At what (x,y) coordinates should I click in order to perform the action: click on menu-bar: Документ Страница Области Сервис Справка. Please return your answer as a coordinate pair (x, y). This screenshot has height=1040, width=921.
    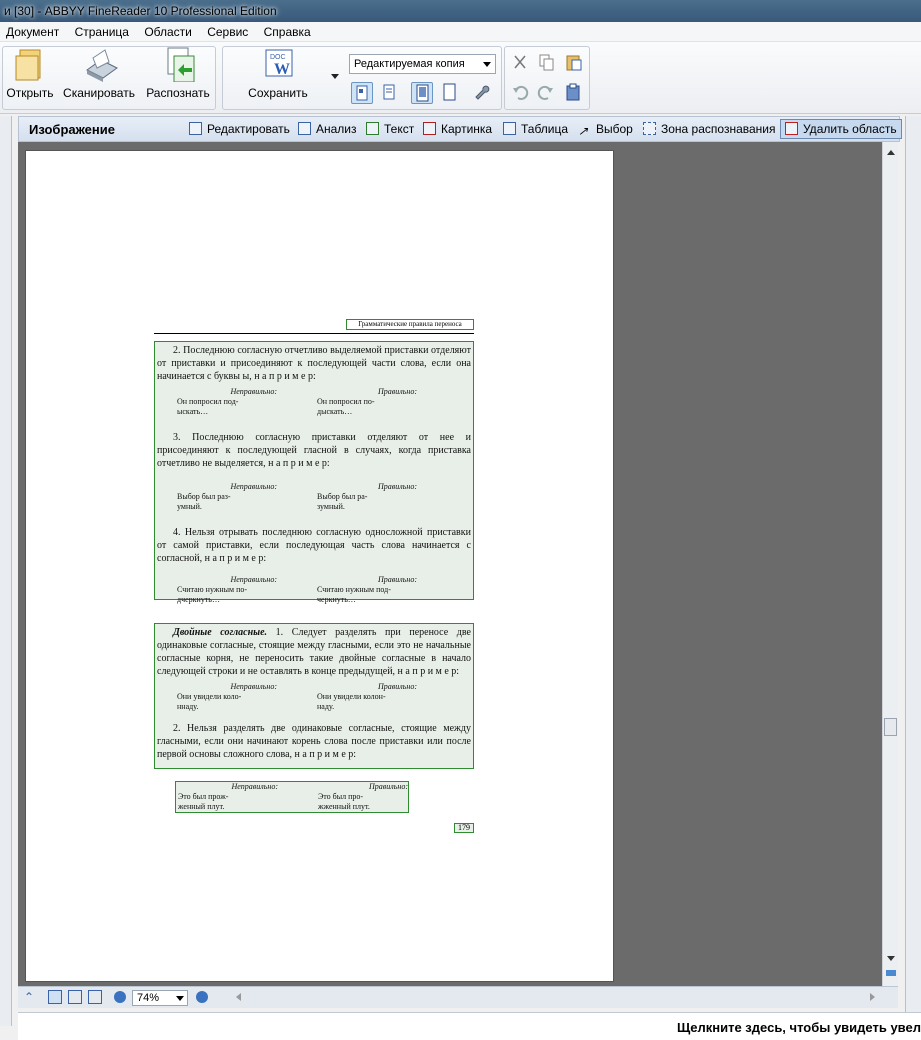
    Looking at the image, I should click on (460, 32).